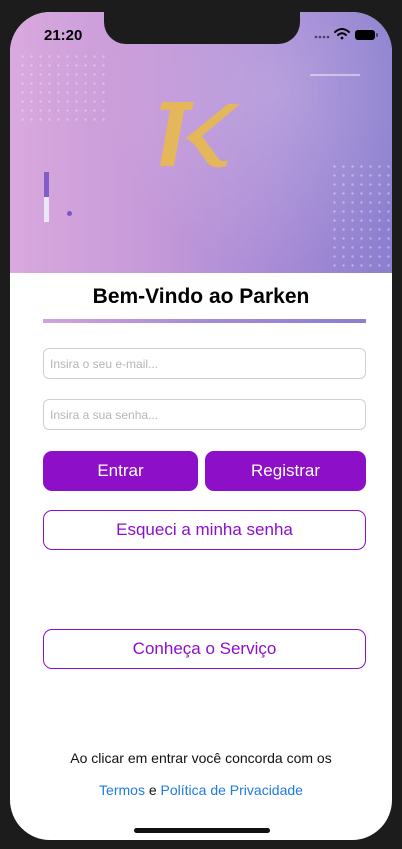 This screenshot has height=849, width=402. I want to click on decorative-dot, so click(69, 213).